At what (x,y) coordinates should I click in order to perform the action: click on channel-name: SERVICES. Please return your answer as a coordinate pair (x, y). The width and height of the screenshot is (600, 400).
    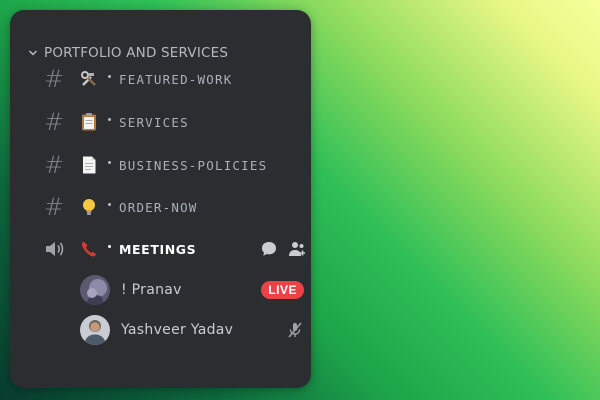
    Looking at the image, I should click on (154, 122).